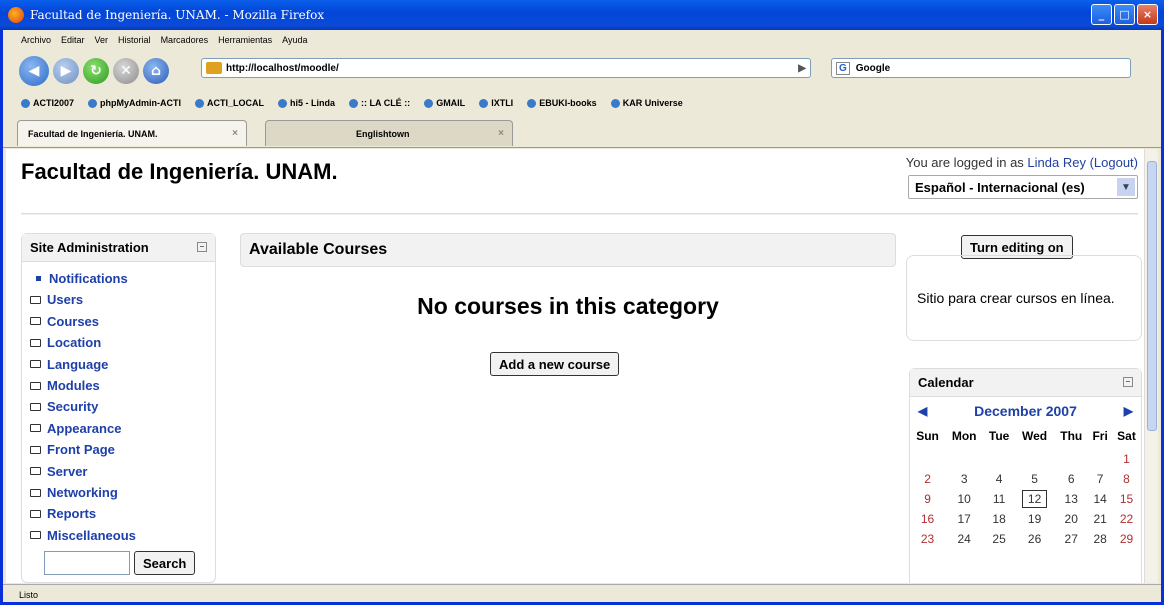 This screenshot has width=1164, height=605. What do you see at coordinates (927, 539) in the screenshot?
I see `calendar-day: 23` at bounding box center [927, 539].